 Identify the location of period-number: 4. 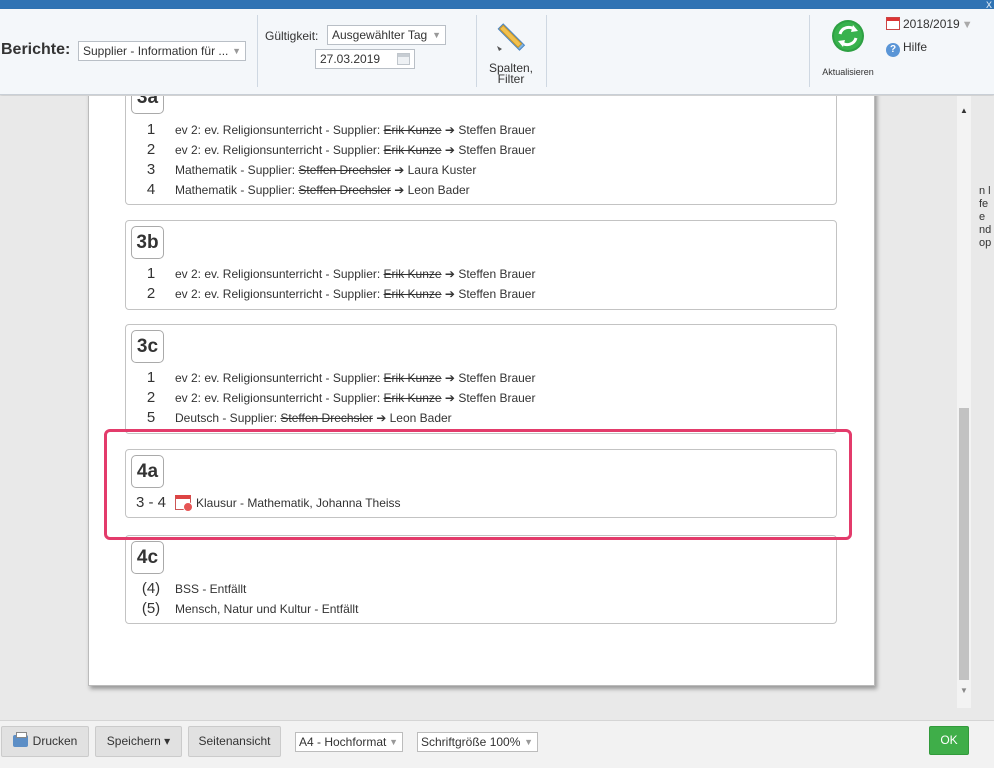
(151, 189).